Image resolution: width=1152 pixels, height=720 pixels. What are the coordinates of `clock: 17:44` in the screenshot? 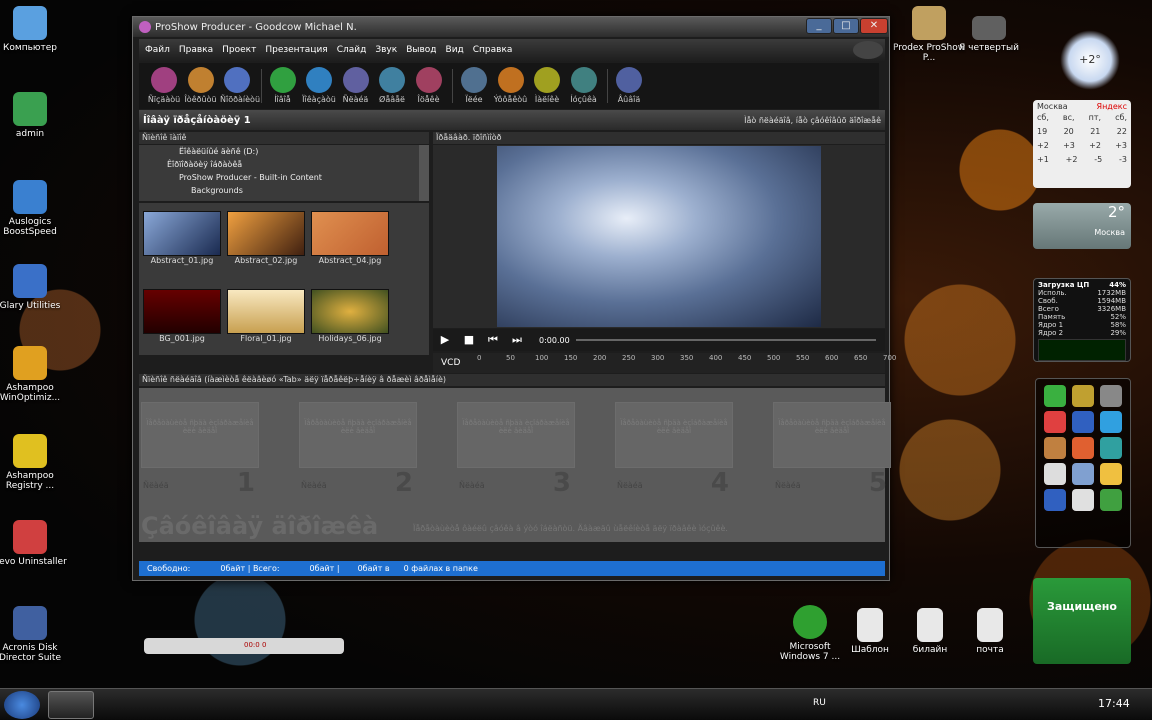 It's located at (1114, 703).